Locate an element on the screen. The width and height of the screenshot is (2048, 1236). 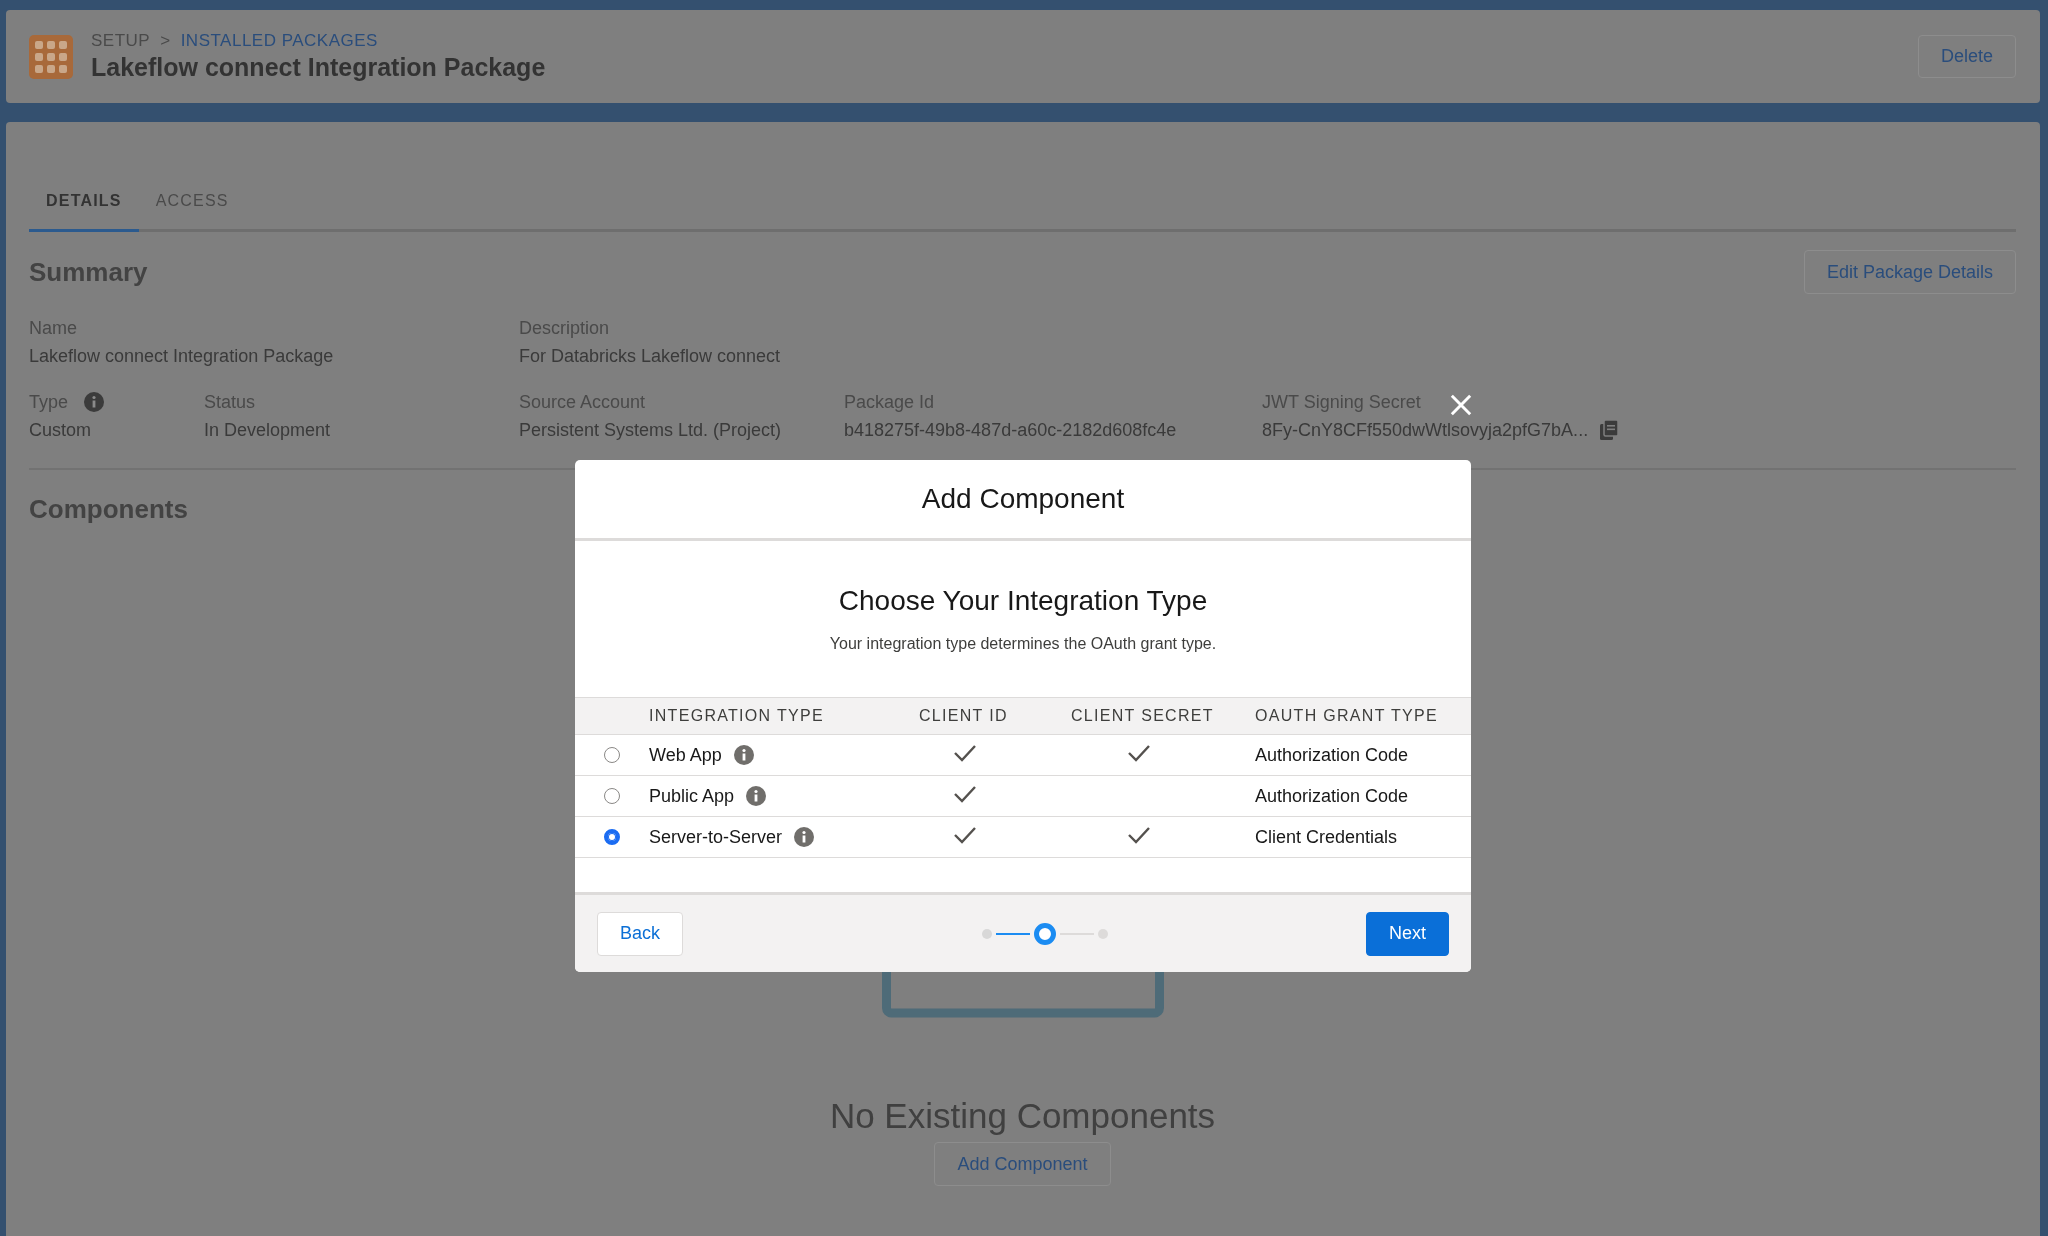
add-component-button: Add Component is located at coordinates (1022, 1164).